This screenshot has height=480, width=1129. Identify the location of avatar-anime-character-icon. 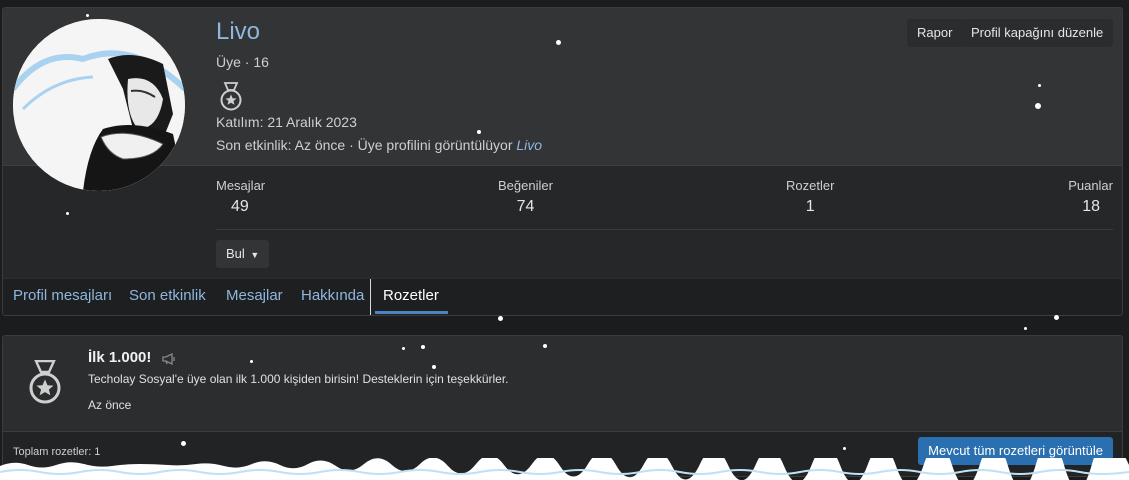
(99, 105).